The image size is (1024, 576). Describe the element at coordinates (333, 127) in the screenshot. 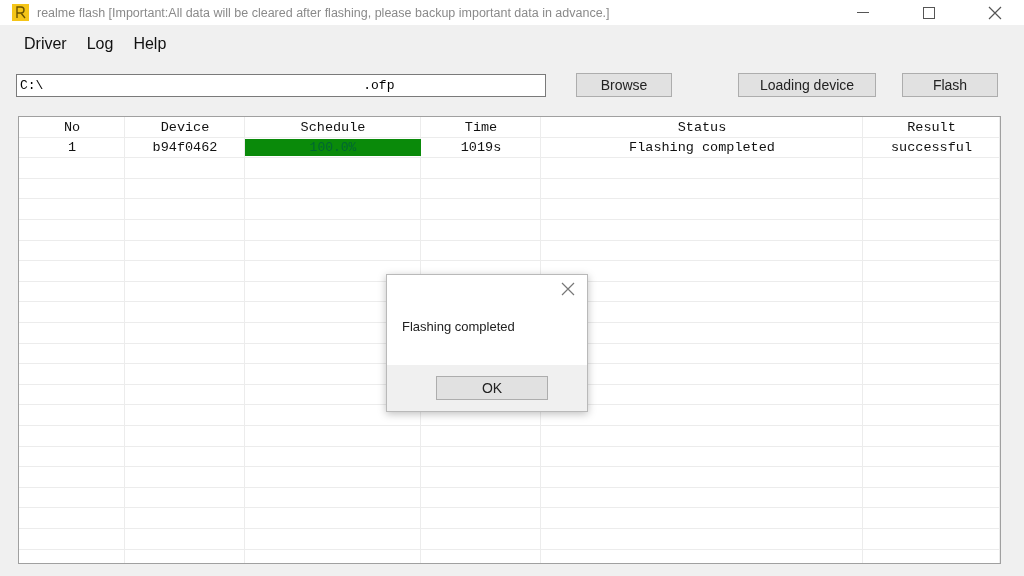

I see `column-header: Schedule` at that location.